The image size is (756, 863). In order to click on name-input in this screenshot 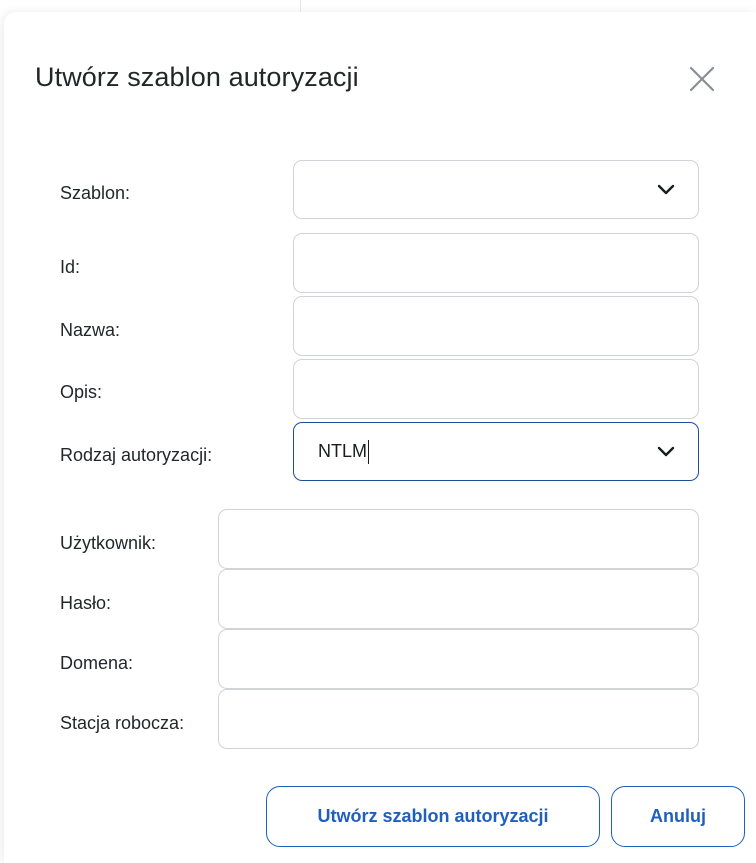, I will do `click(496, 326)`.